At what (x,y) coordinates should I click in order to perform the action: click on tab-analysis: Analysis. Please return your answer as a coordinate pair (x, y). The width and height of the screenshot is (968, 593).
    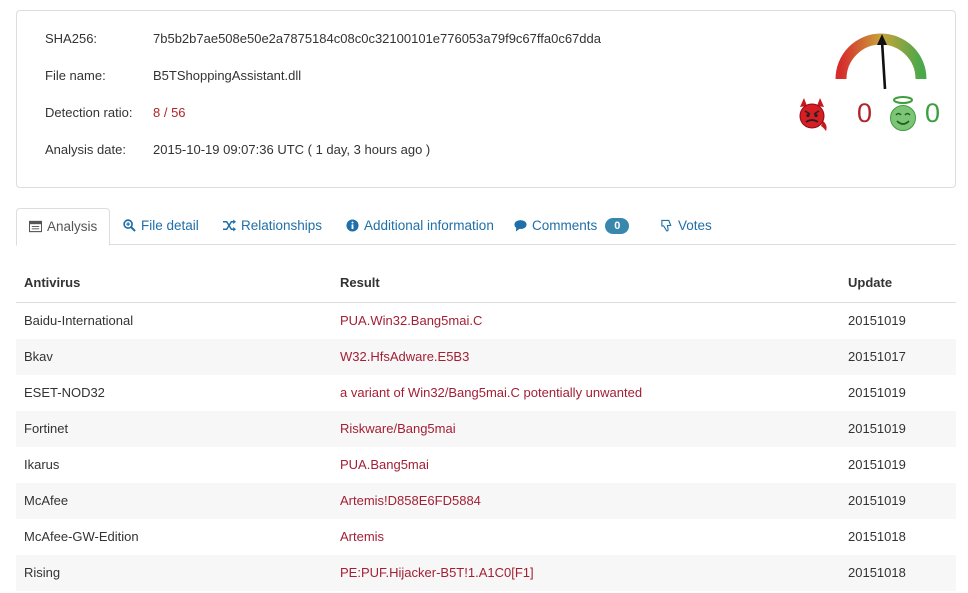
    Looking at the image, I should click on (63, 227).